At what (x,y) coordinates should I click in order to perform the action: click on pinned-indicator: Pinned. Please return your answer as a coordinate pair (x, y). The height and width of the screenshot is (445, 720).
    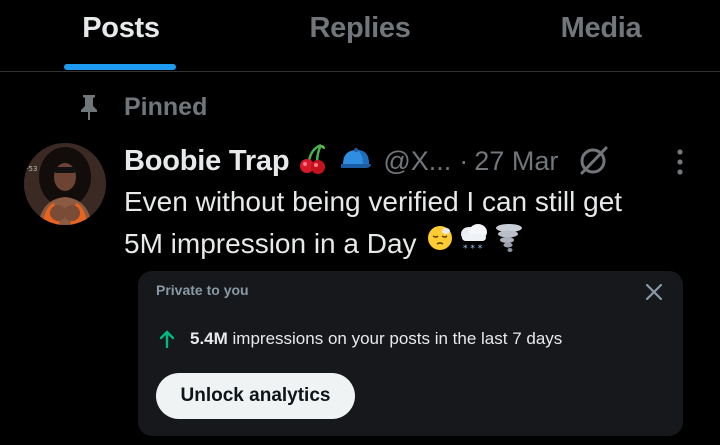
    Looking at the image, I should click on (141, 107).